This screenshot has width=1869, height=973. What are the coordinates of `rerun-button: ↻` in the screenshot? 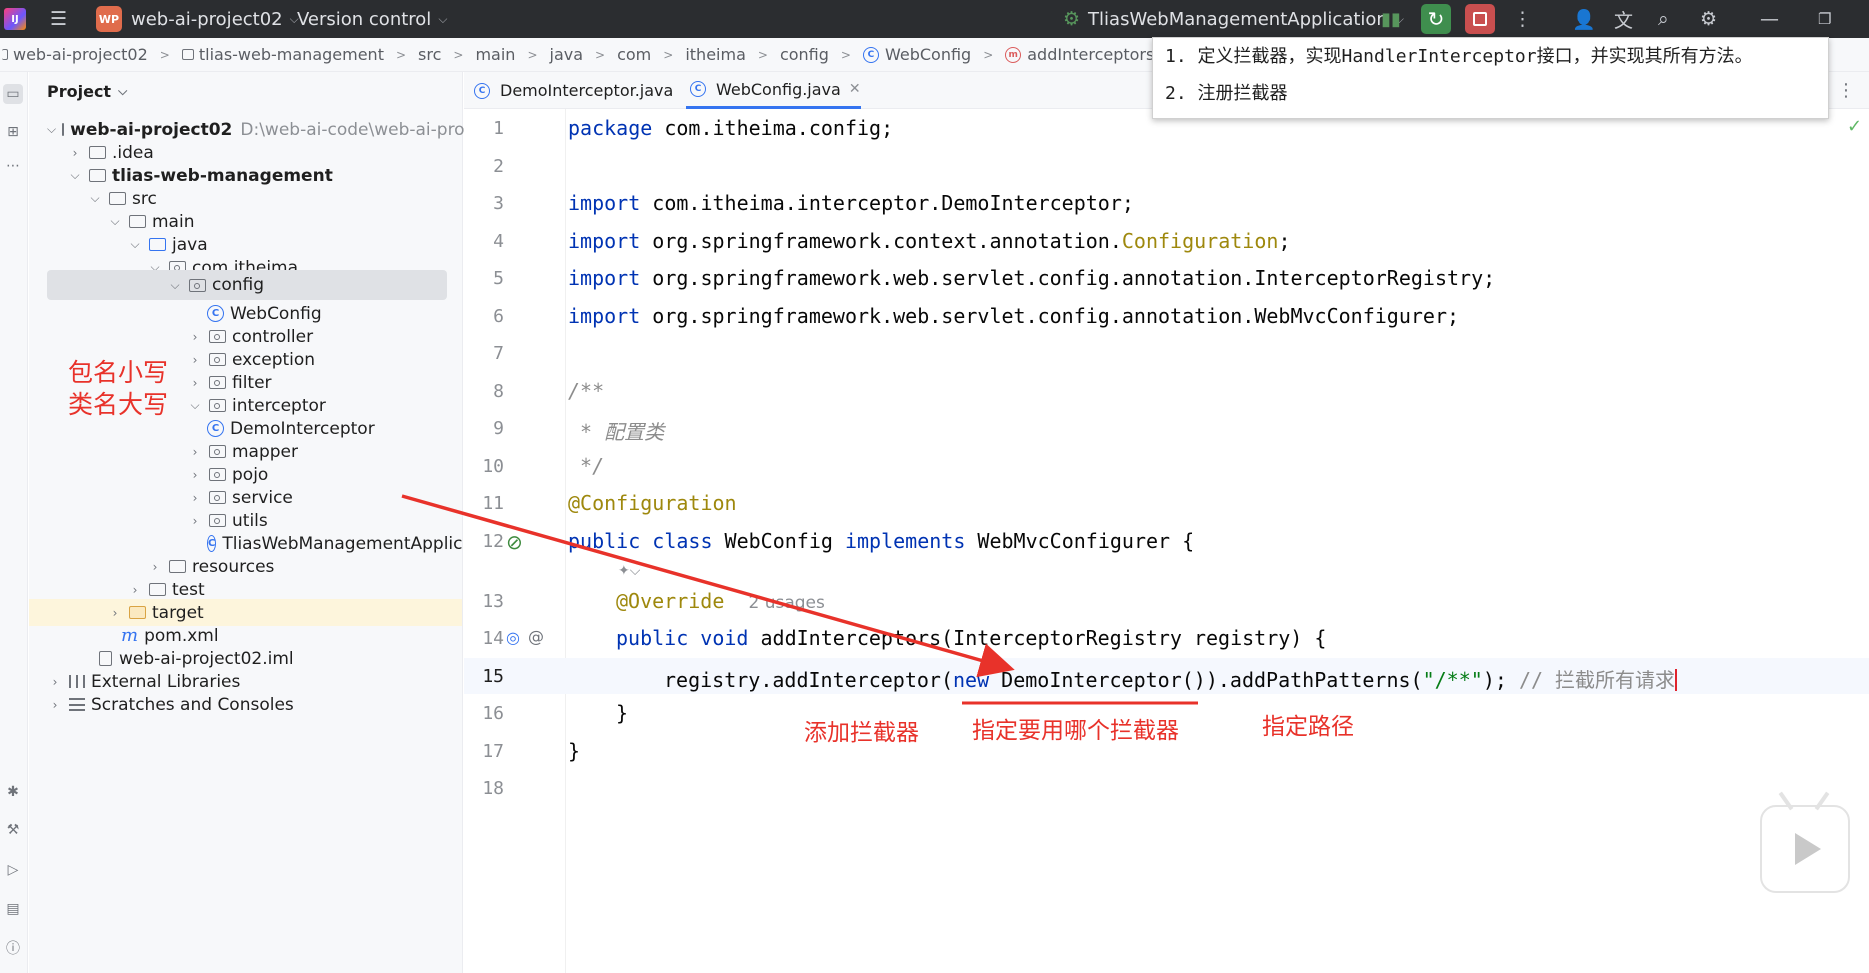 It's located at (1436, 19).